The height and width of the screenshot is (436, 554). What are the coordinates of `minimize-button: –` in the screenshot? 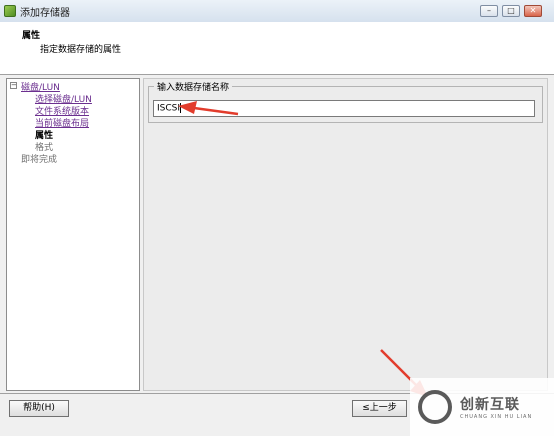 It's located at (489, 11).